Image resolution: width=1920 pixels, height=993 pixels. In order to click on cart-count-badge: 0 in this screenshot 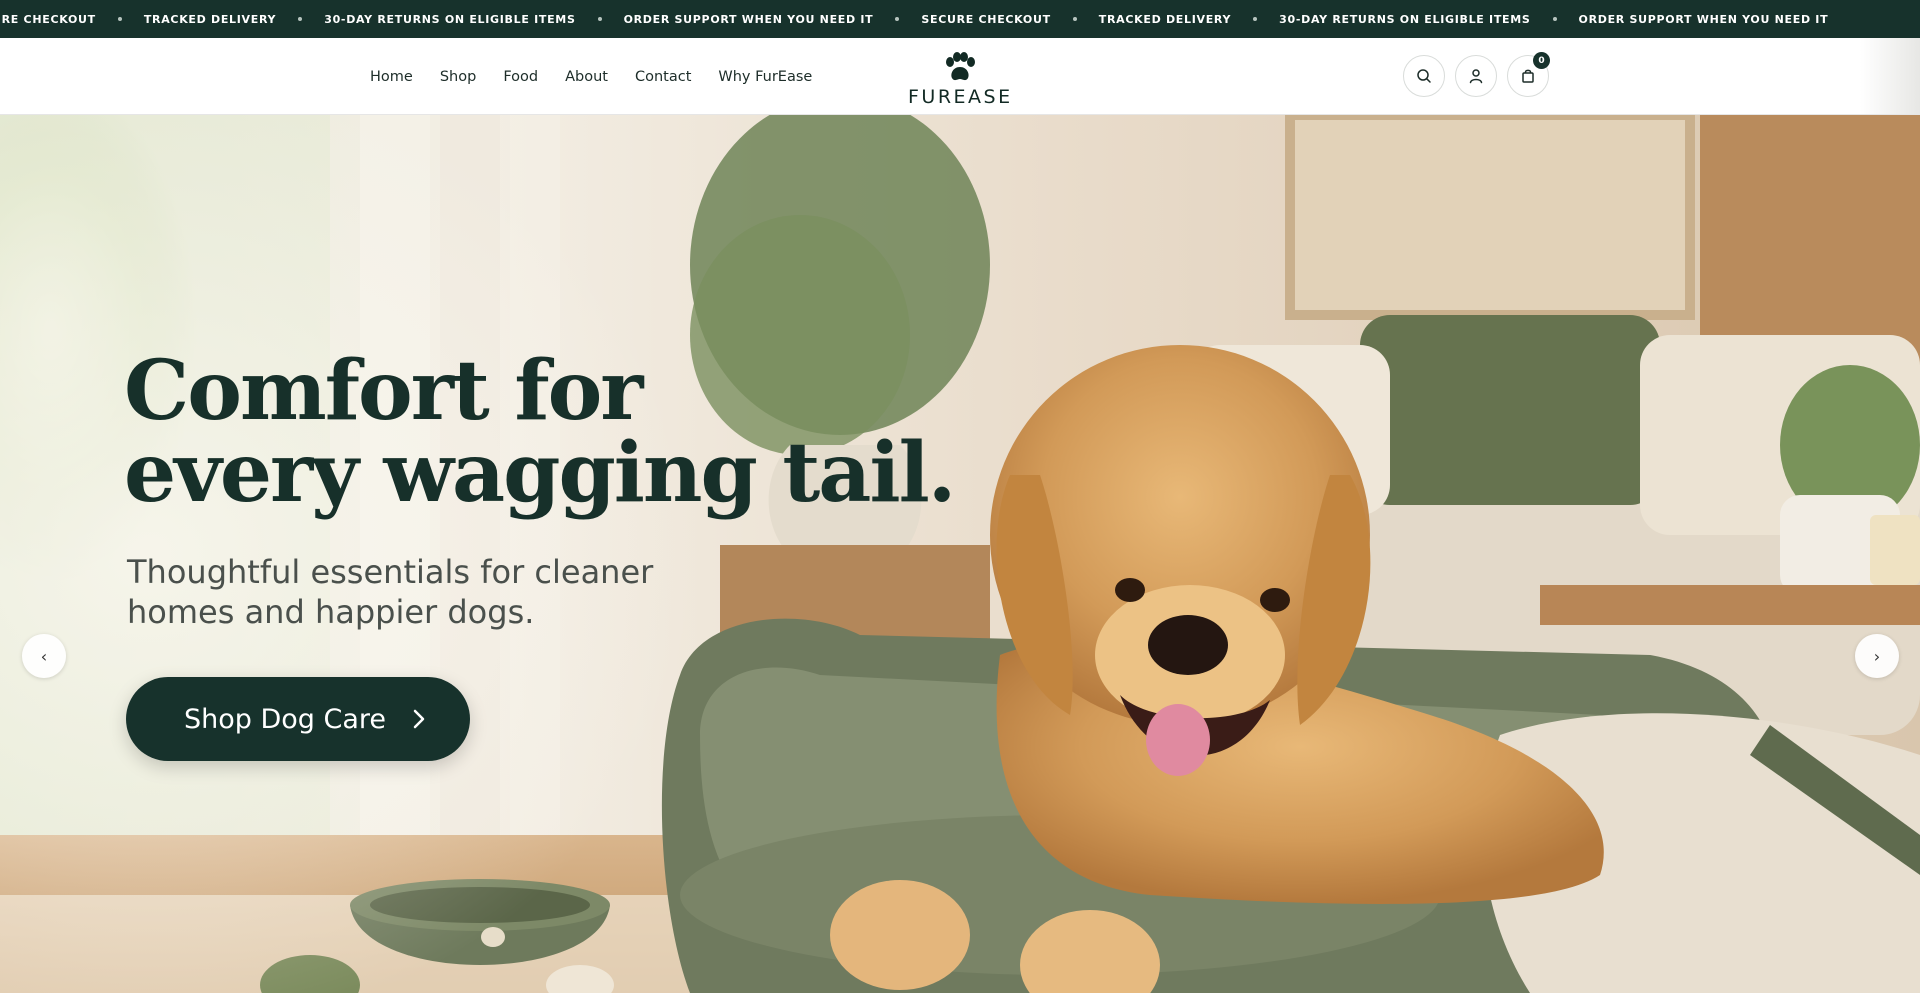, I will do `click(1541, 60)`.